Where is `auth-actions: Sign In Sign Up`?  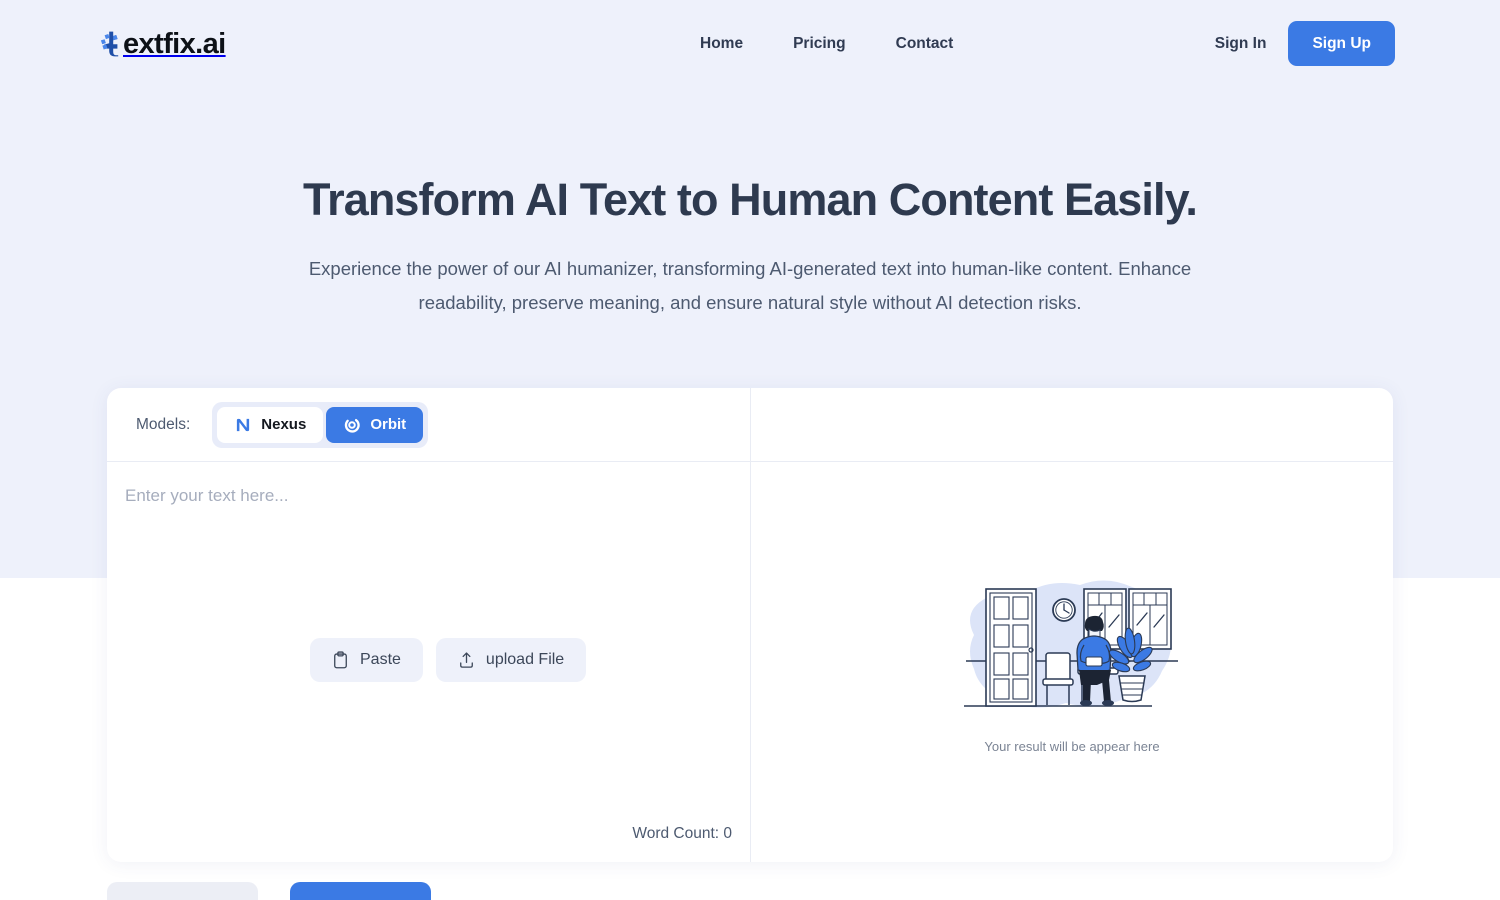 auth-actions: Sign In Sign Up is located at coordinates (1305, 43).